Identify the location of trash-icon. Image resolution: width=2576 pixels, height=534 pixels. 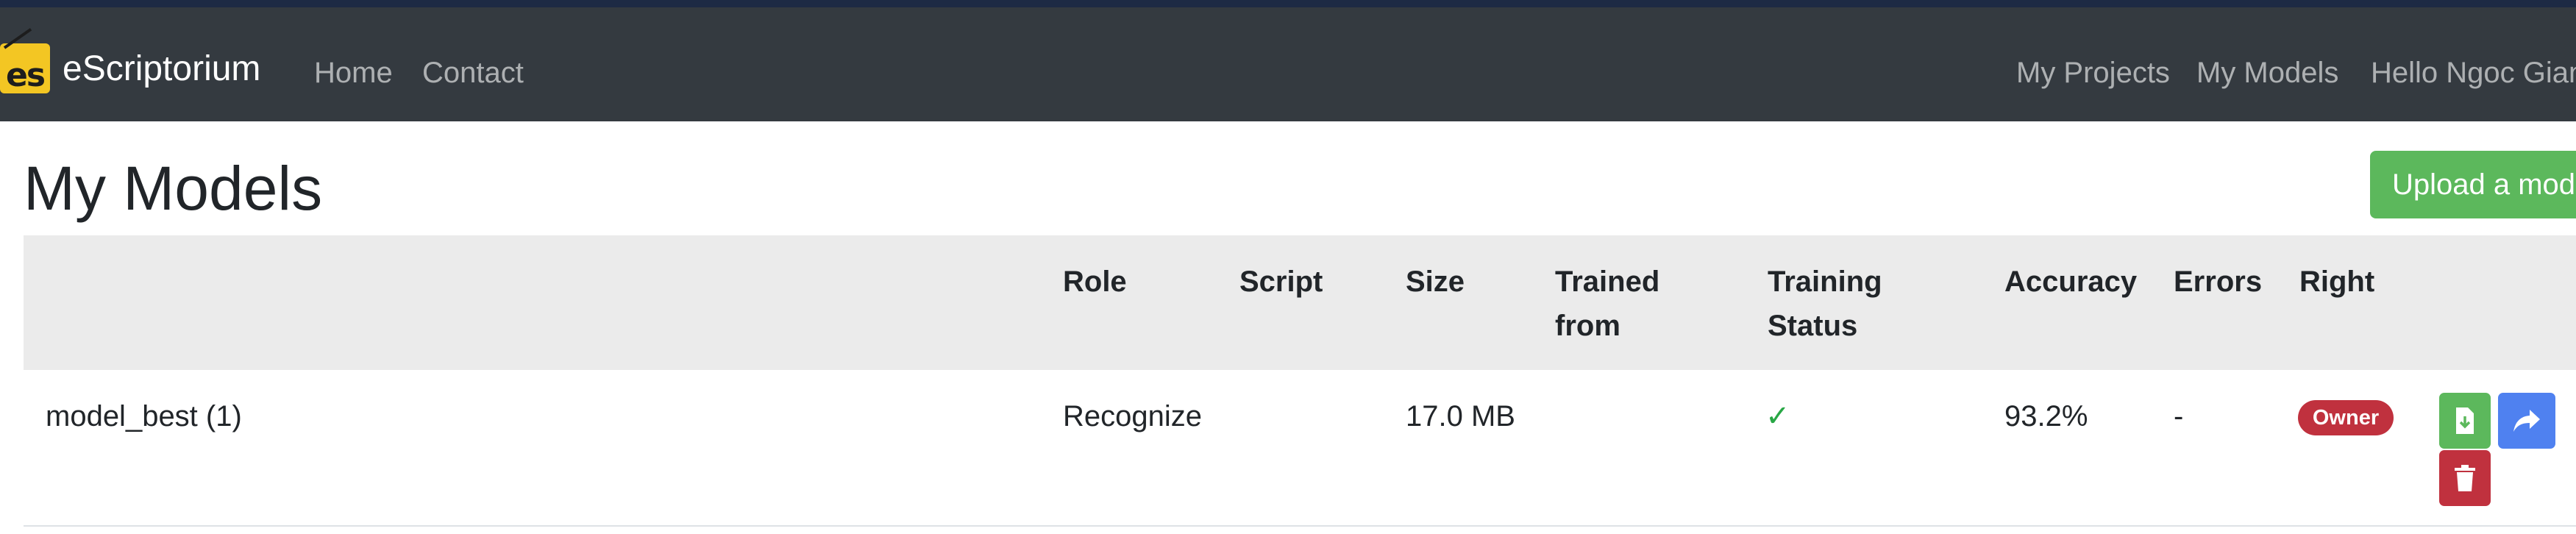
(2465, 478).